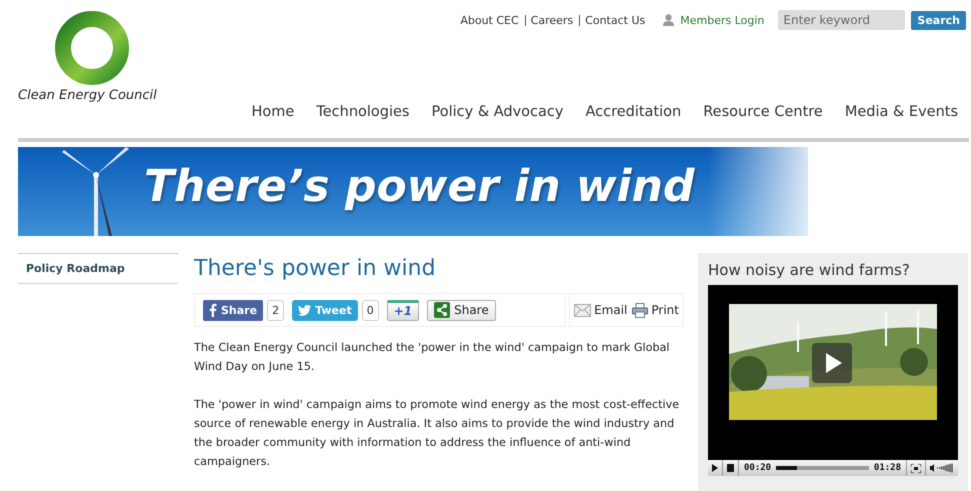 Image resolution: width=971 pixels, height=491 pixels. Describe the element at coordinates (498, 112) in the screenshot. I see `nav-item: Policy & Advocacy` at that location.